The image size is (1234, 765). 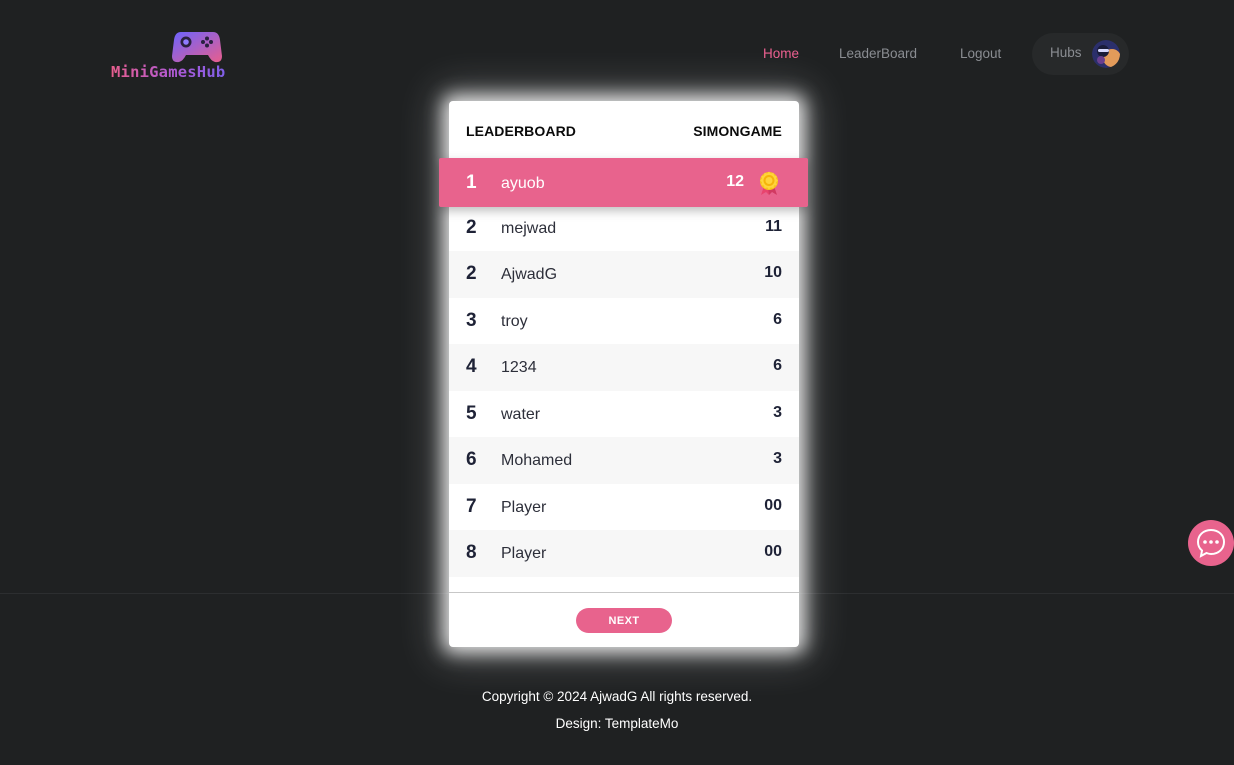 What do you see at coordinates (1106, 54) in the screenshot?
I see `user-avatar` at bounding box center [1106, 54].